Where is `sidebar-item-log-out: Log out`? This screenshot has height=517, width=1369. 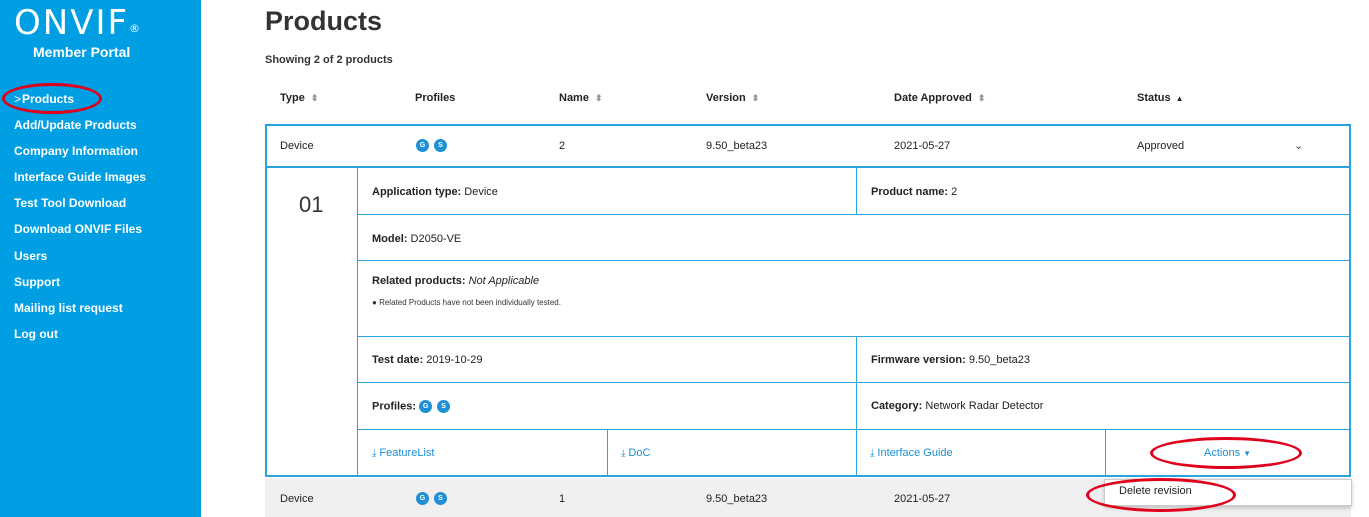
sidebar-item-log-out: Log out is located at coordinates (36, 334).